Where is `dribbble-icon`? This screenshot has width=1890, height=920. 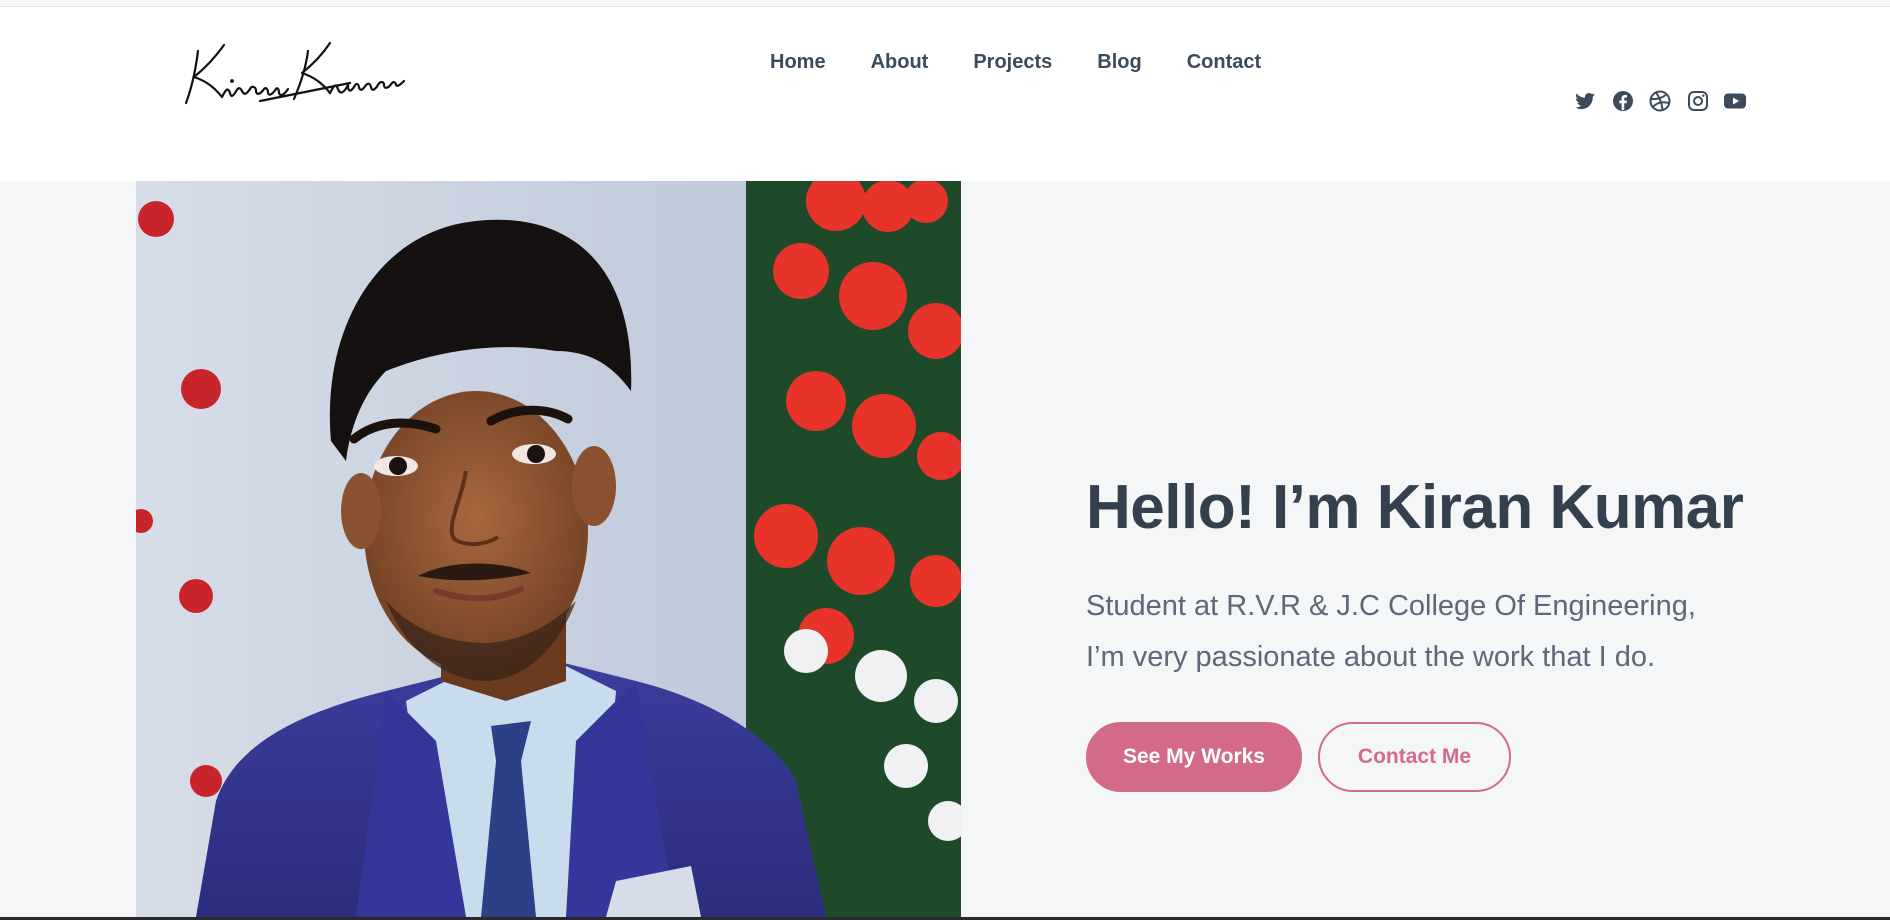
dribbble-icon is located at coordinates (1660, 101).